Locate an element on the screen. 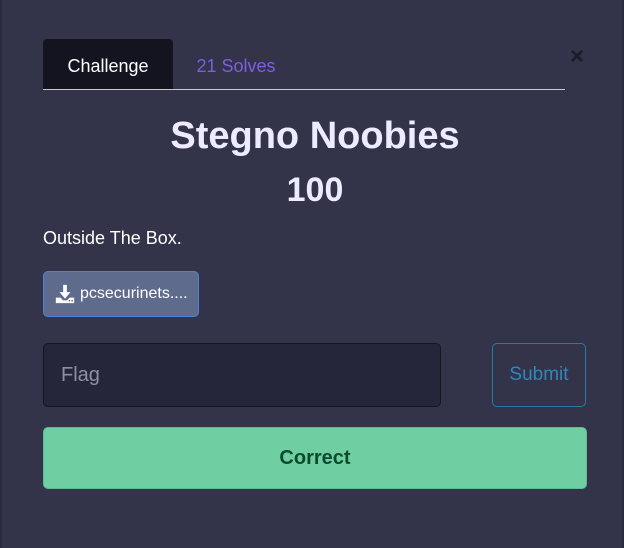 The height and width of the screenshot is (548, 624). tab-solves: 21 Solves is located at coordinates (236, 64).